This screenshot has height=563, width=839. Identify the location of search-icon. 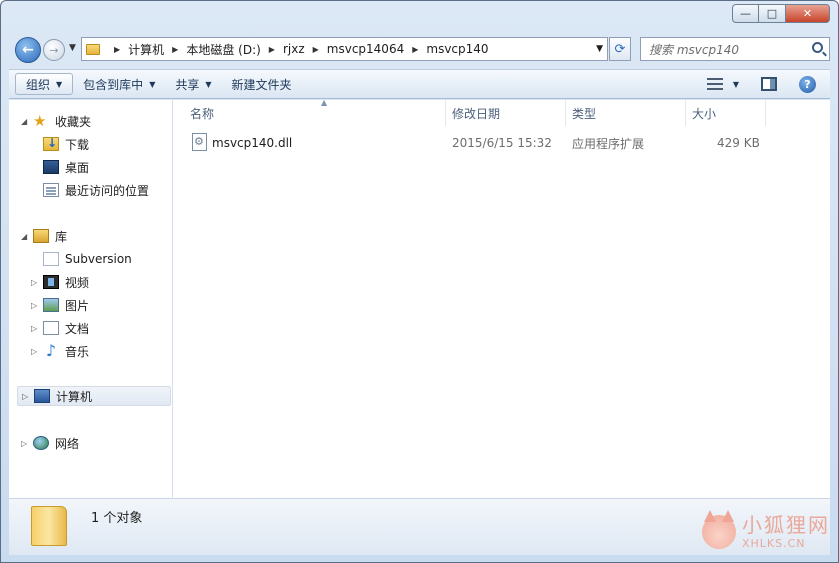
(817, 47).